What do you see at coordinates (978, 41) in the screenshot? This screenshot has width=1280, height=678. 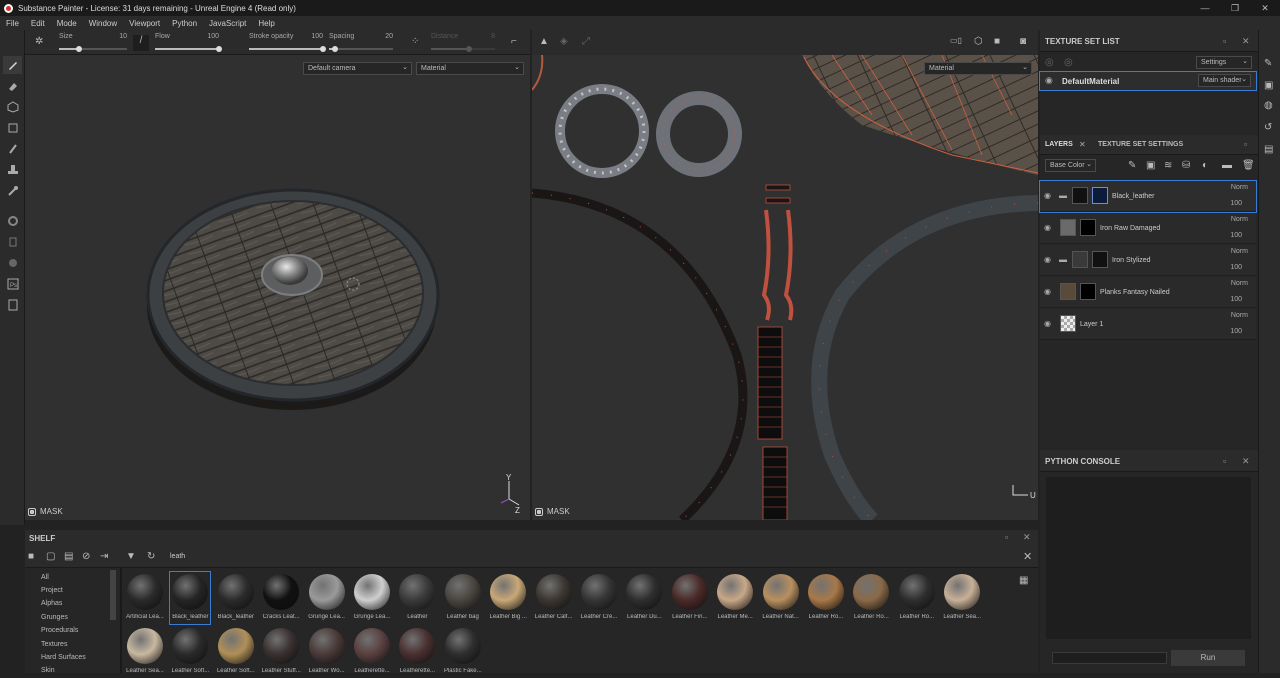 I see `cube-icon: ⬡` at bounding box center [978, 41].